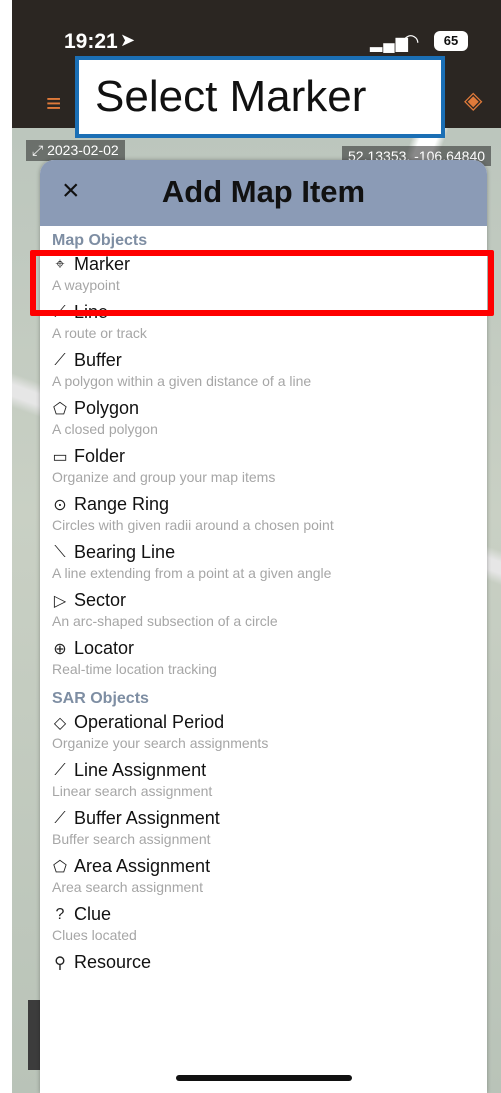  Describe the element at coordinates (263, 782) in the screenshot. I see `item-line-assignment: ⟋ Line Assignment Linear search assignment` at that location.